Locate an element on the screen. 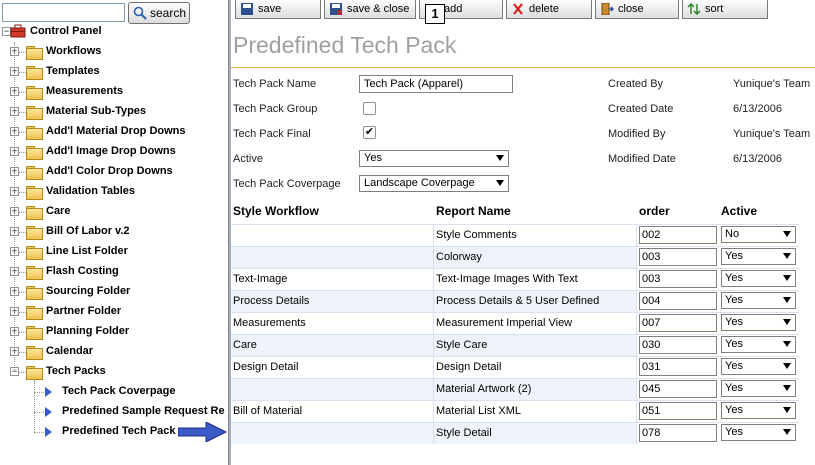 The height and width of the screenshot is (465, 815). table-row: Care Style Care 030 Yes is located at coordinates (515, 345).